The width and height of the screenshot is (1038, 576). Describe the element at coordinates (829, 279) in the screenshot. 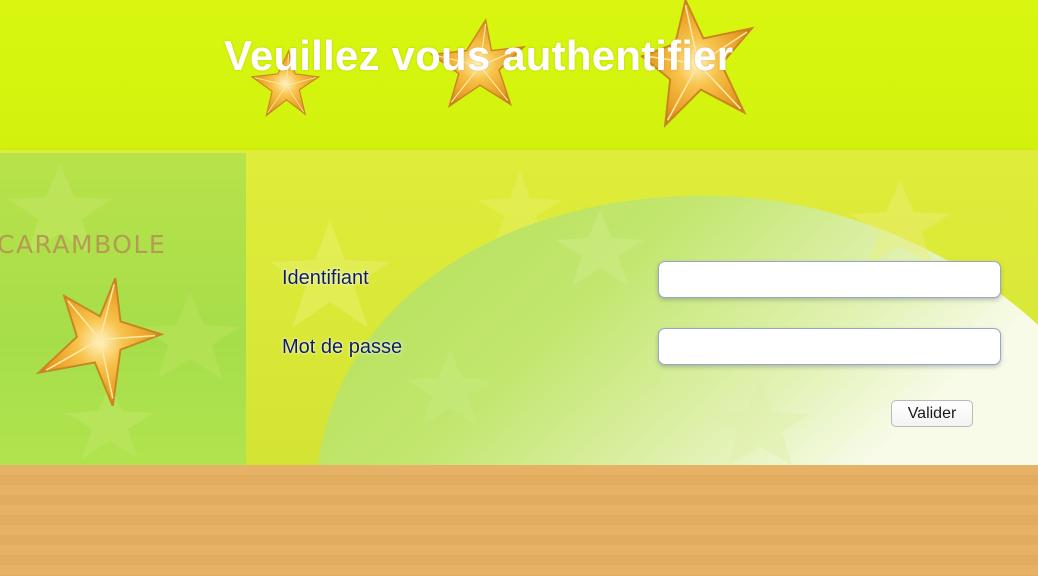

I see `identifiant-input` at that location.